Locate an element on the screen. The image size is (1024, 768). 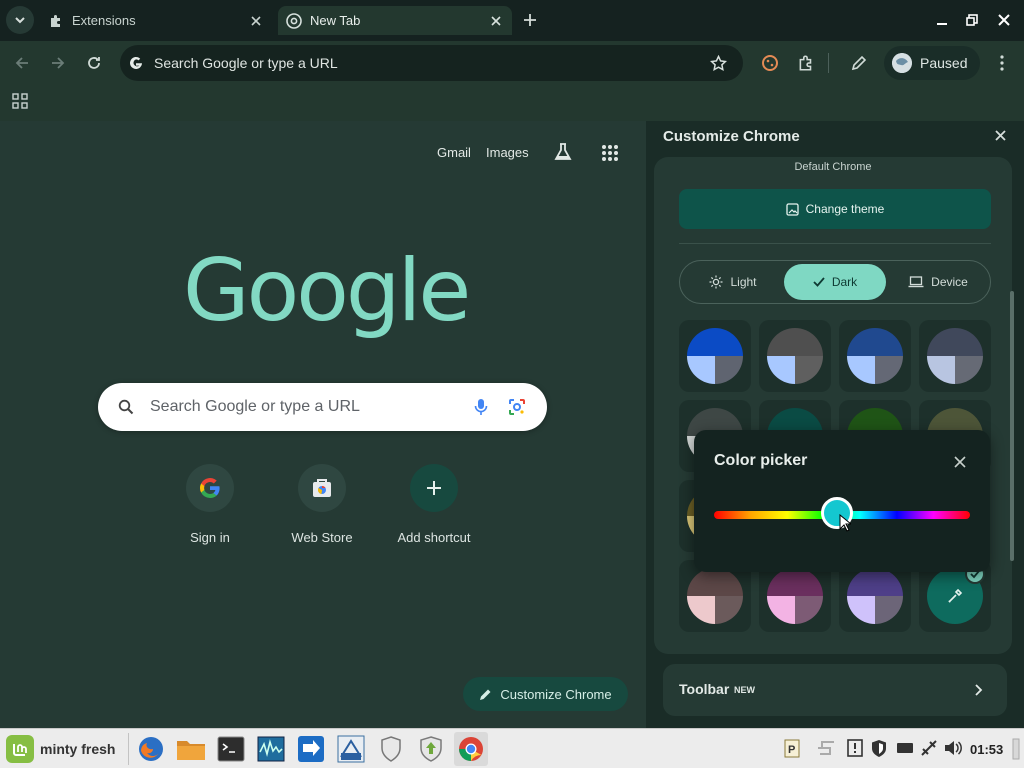
profile-button: Paused is located at coordinates (932, 63).